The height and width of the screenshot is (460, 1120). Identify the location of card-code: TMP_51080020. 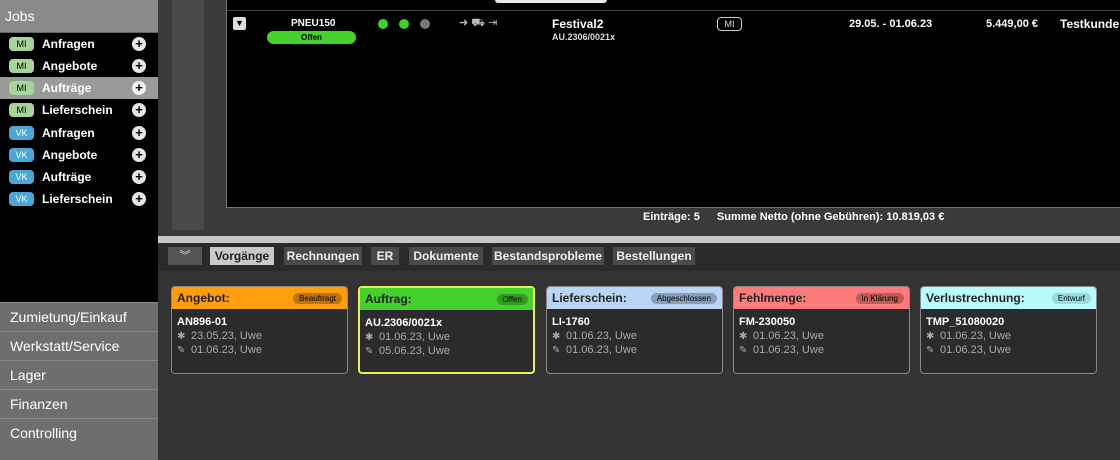
(965, 322).